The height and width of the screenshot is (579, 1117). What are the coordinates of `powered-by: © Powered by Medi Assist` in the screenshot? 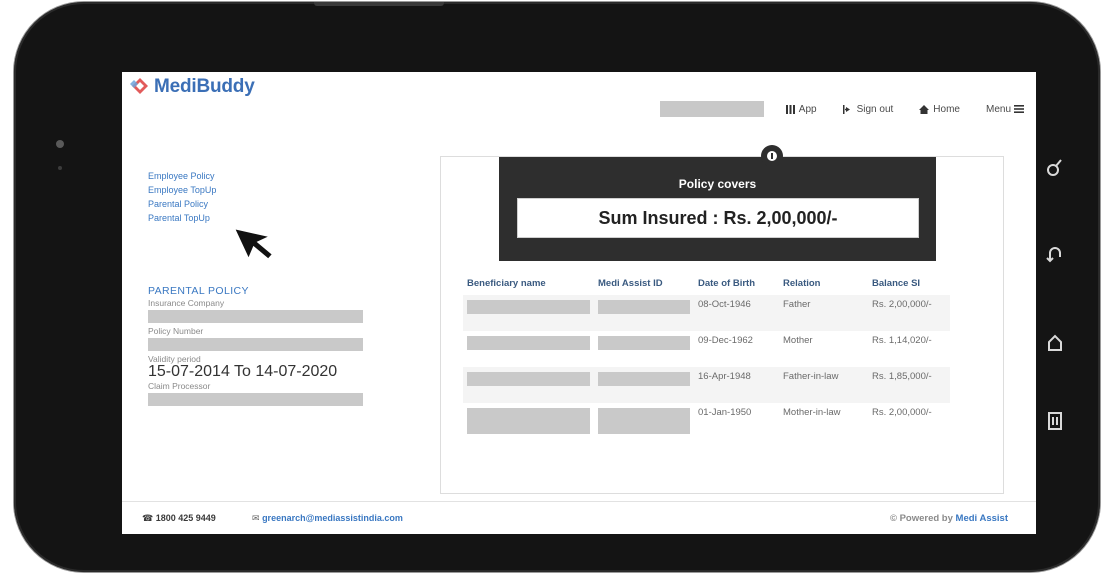 It's located at (949, 518).